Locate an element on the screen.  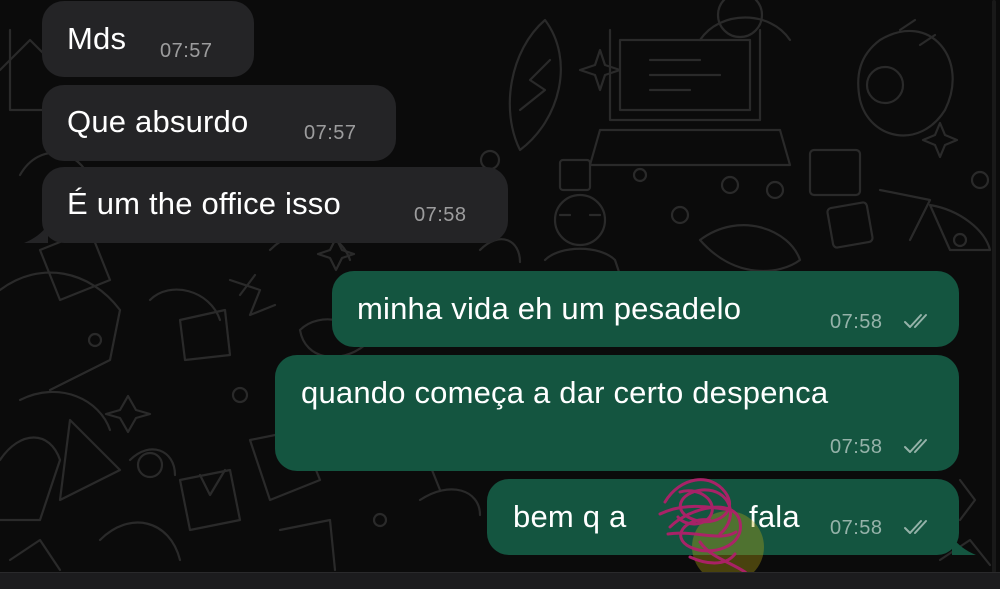
incoming-message: Que absurdo 07:57 is located at coordinates (219, 123).